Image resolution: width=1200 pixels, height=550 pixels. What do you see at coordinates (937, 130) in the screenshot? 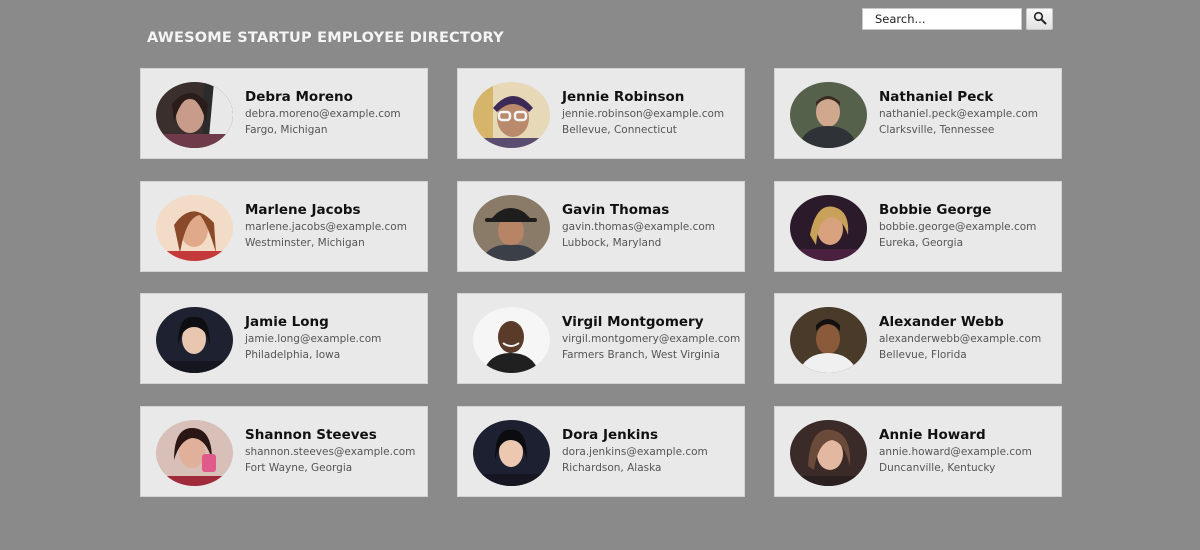
I see `employee-location: Clarksville, Tennessee` at bounding box center [937, 130].